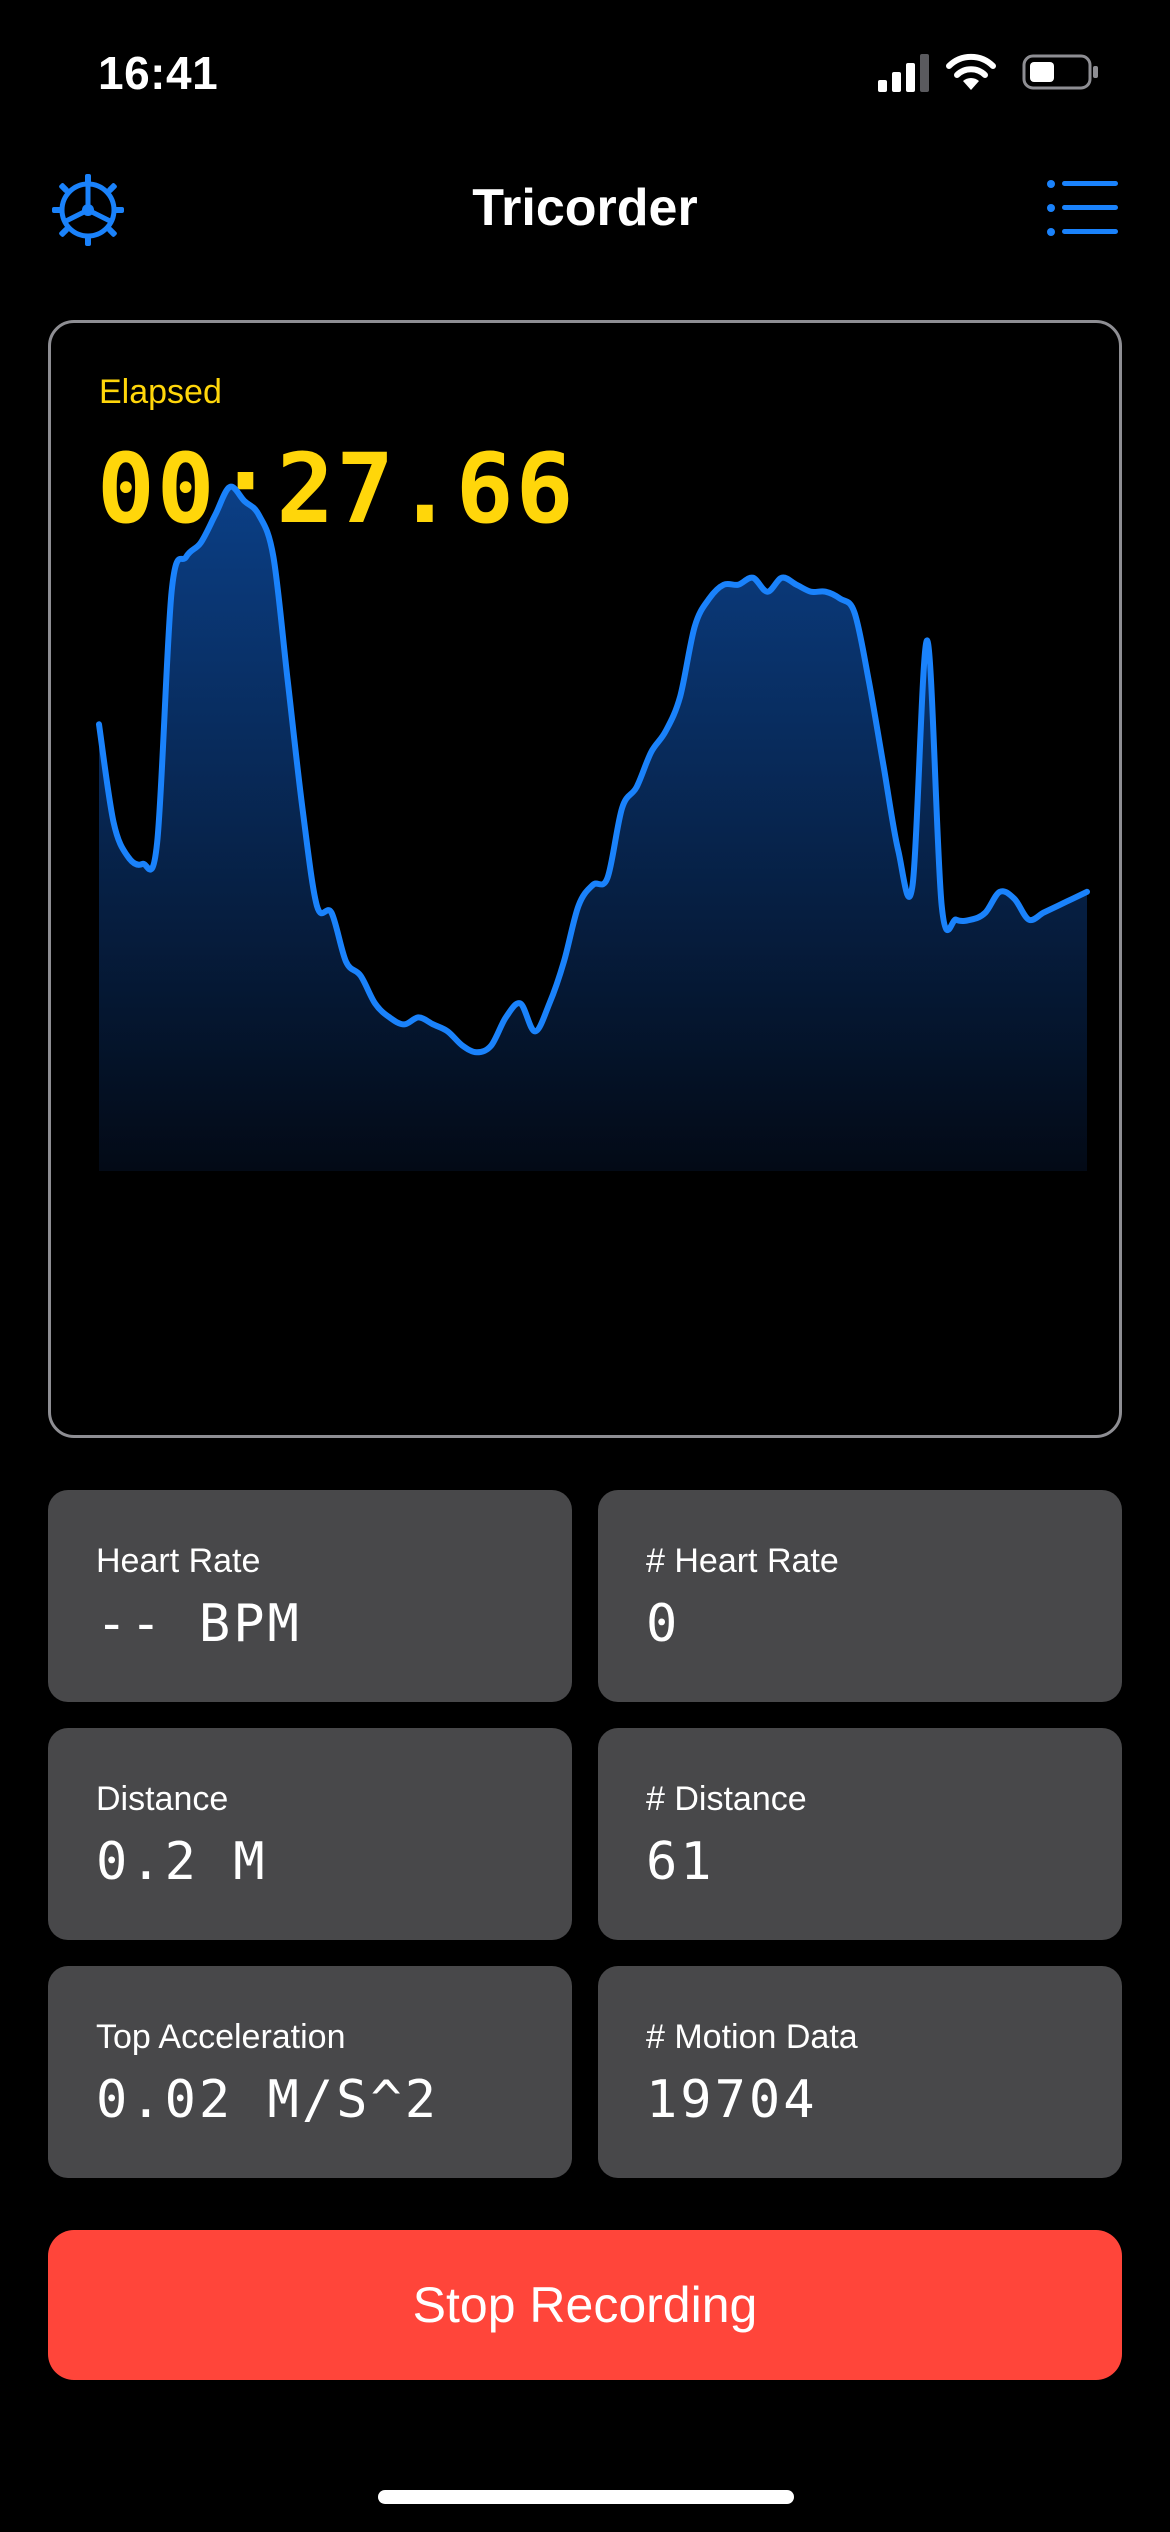 Image resolution: width=1170 pixels, height=2532 pixels. Describe the element at coordinates (742, 1561) in the screenshot. I see `tile-label: # Heart Rate` at that location.